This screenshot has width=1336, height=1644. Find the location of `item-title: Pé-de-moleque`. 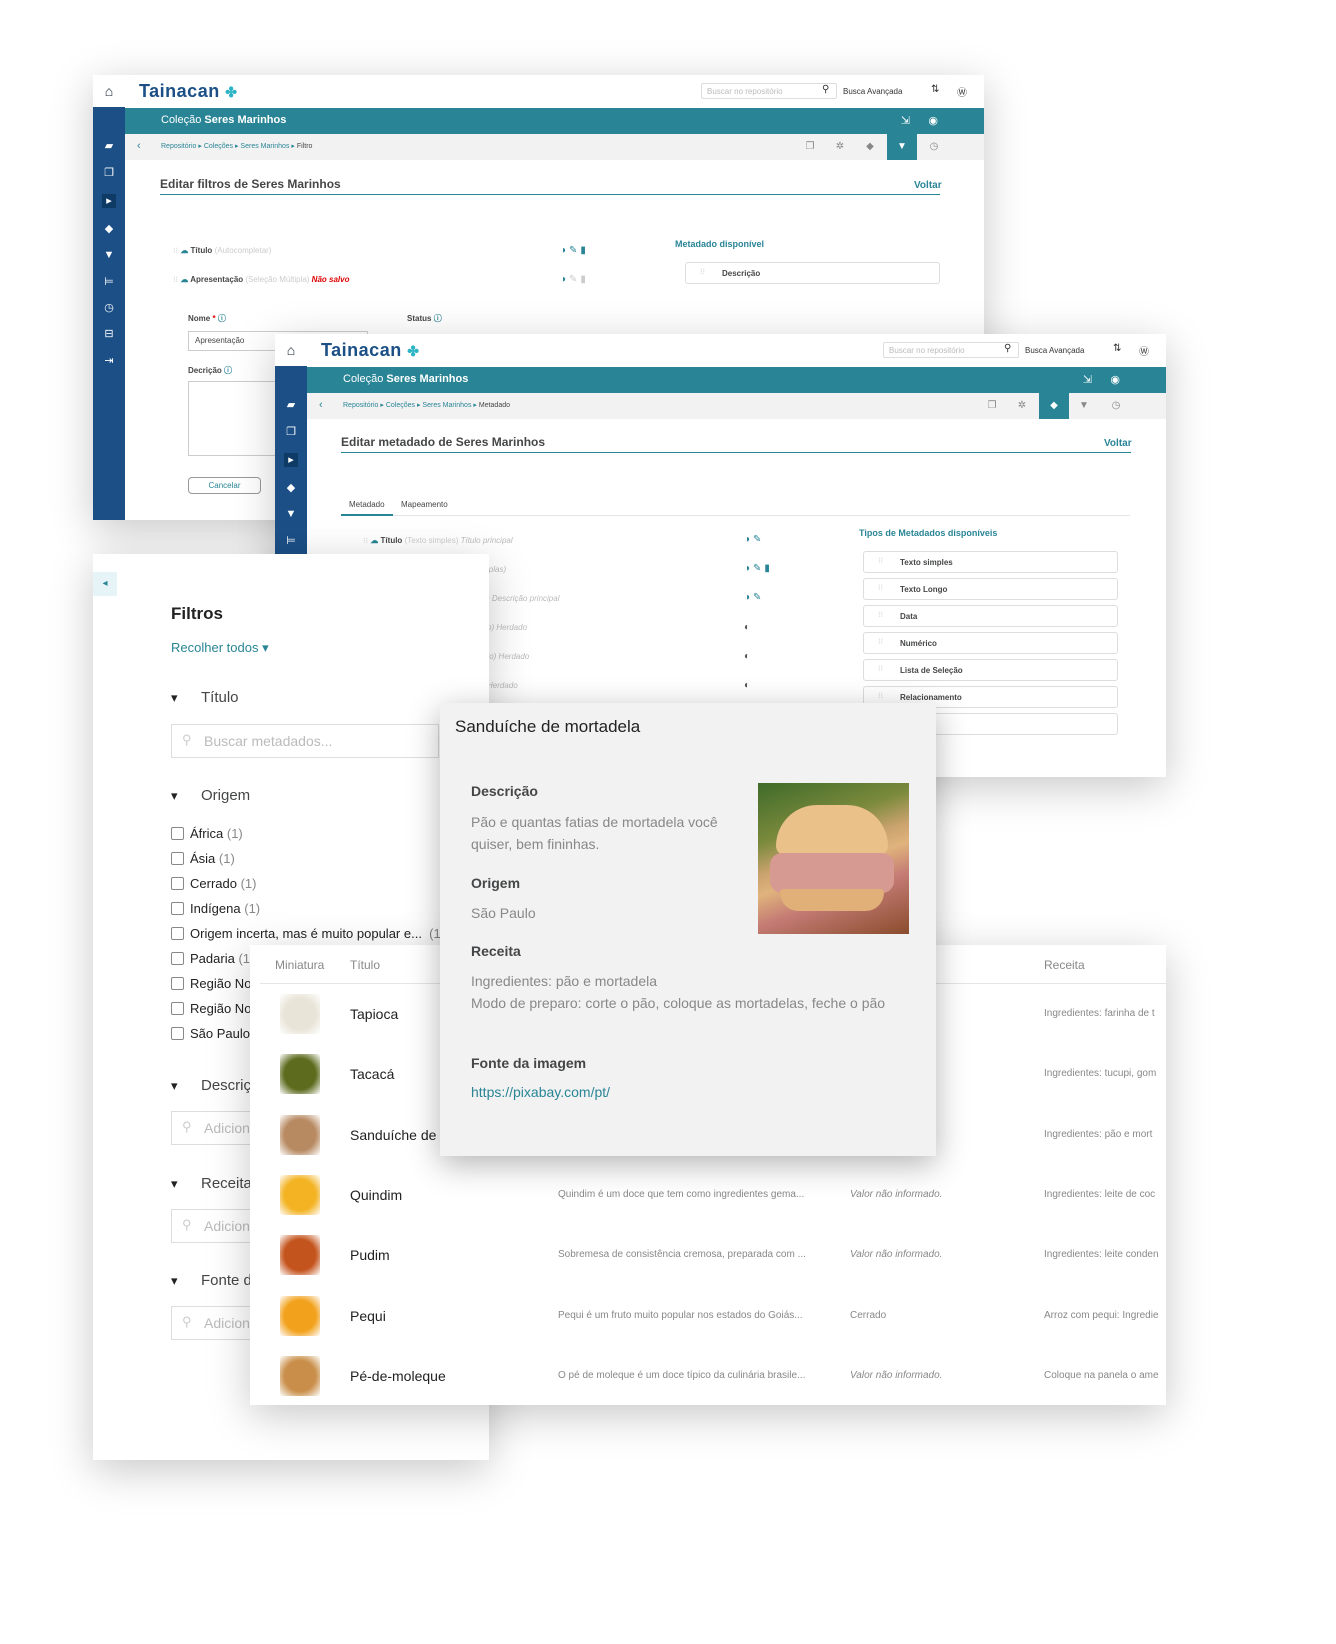

item-title: Pé-de-moleque is located at coordinates (398, 1376).